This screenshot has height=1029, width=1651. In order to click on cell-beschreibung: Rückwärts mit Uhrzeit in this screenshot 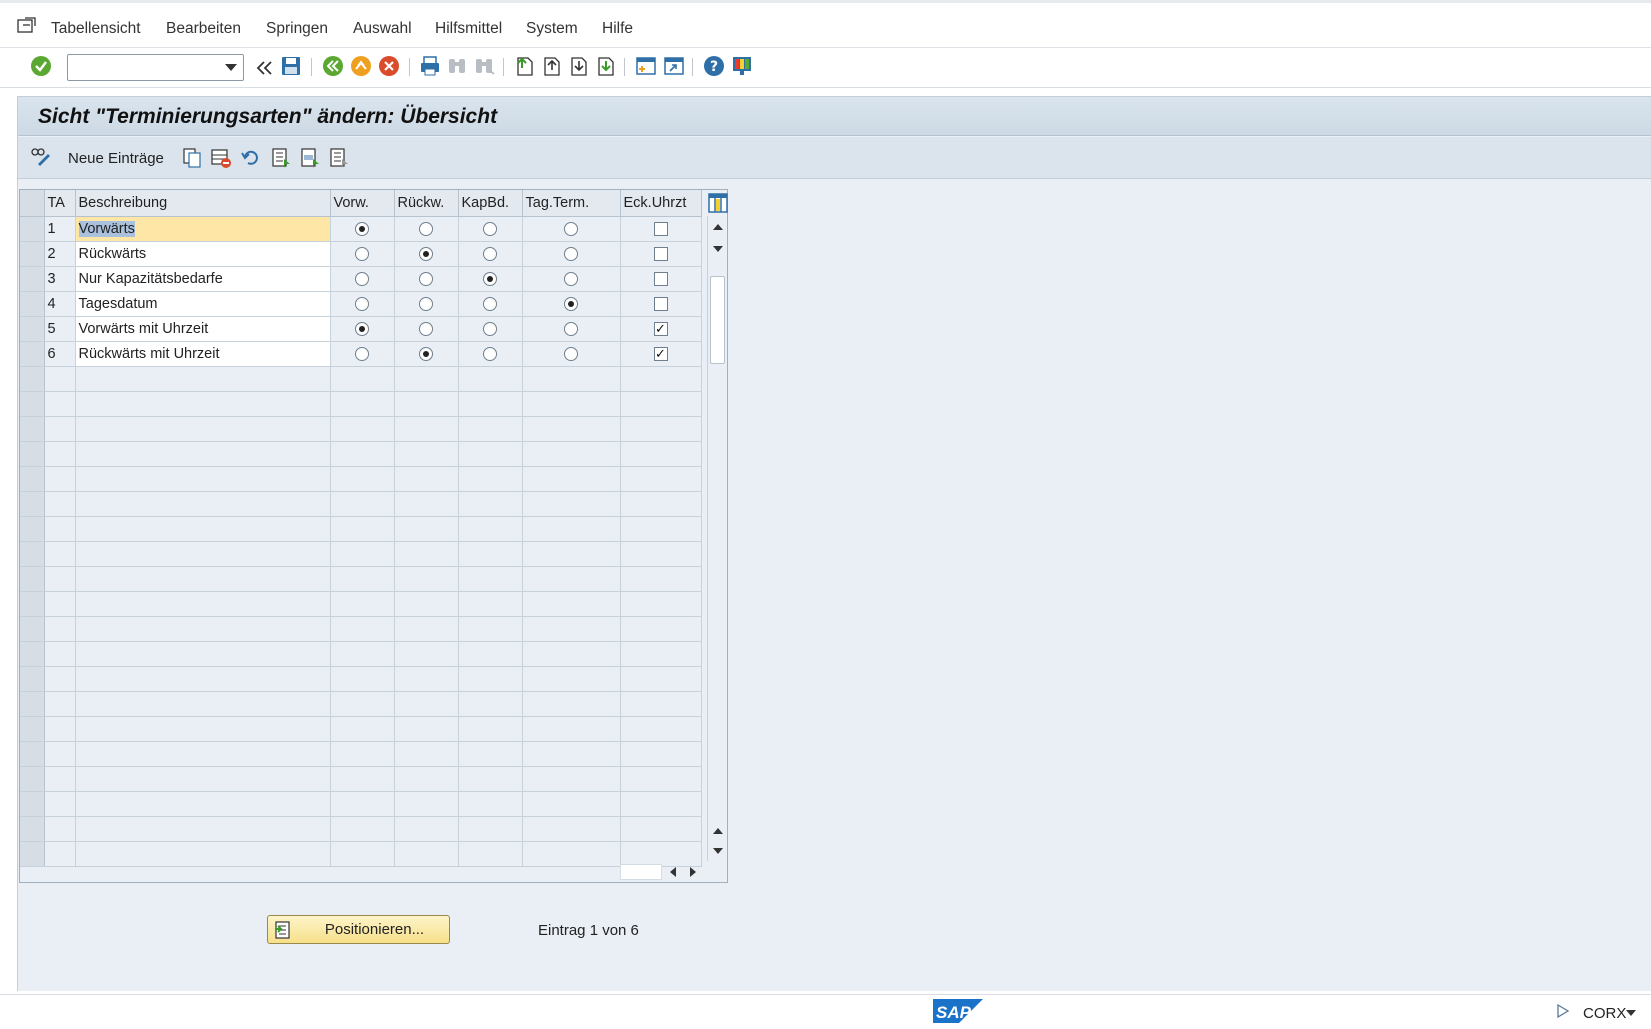, I will do `click(203, 354)`.